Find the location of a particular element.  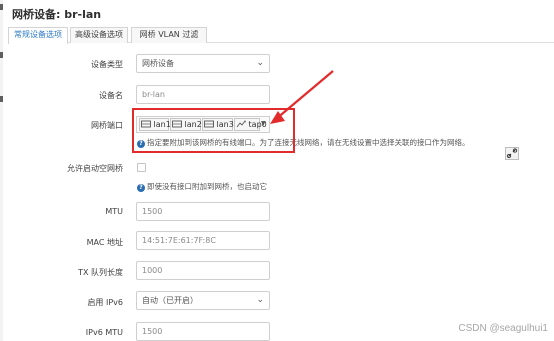

mac-address-input: 14:51:7E:61:7F:8C is located at coordinates (203, 240).